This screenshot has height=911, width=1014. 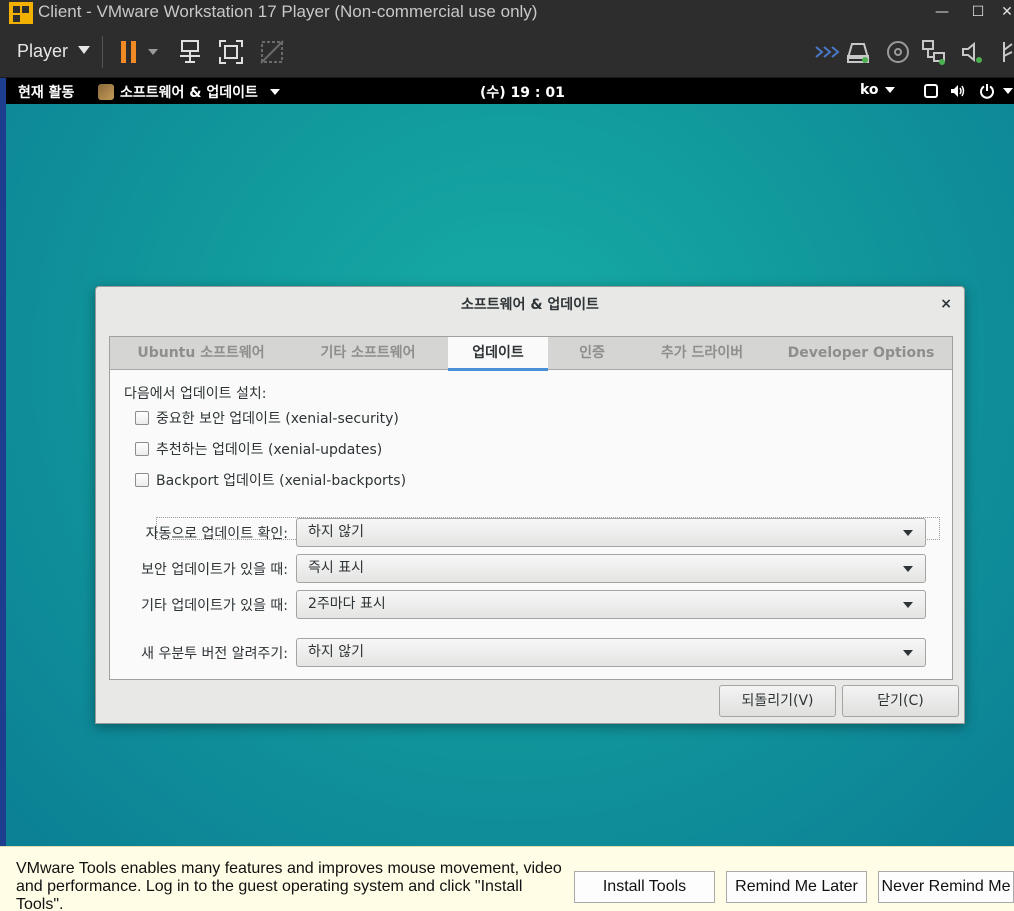 What do you see at coordinates (978, 13) in the screenshot?
I see `maximize-button: ☐` at bounding box center [978, 13].